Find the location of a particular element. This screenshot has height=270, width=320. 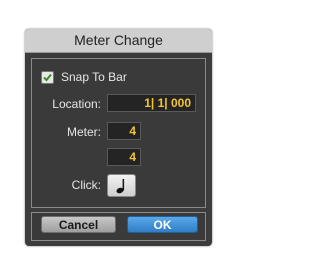

dialog-footer: Cancel OK is located at coordinates (118, 226).